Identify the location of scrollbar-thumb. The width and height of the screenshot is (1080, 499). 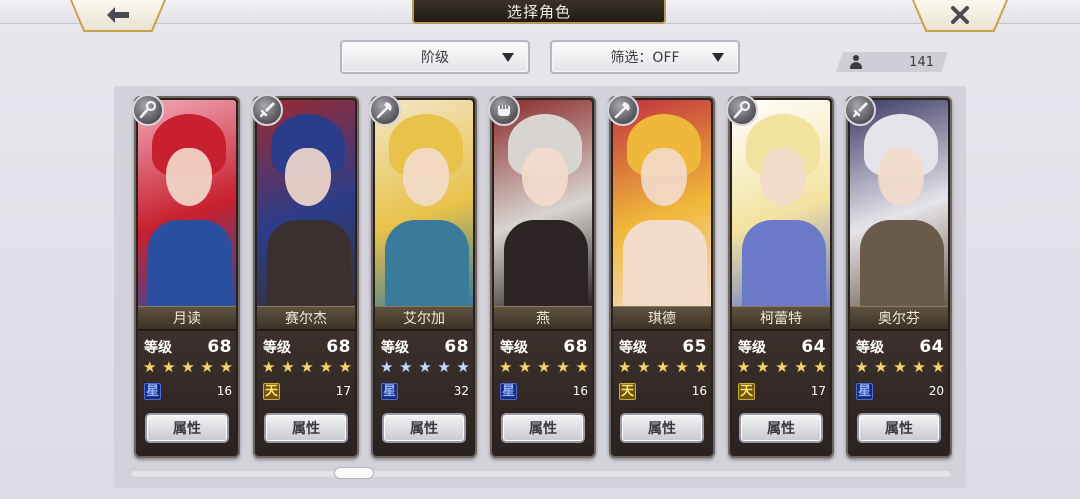
(354, 473).